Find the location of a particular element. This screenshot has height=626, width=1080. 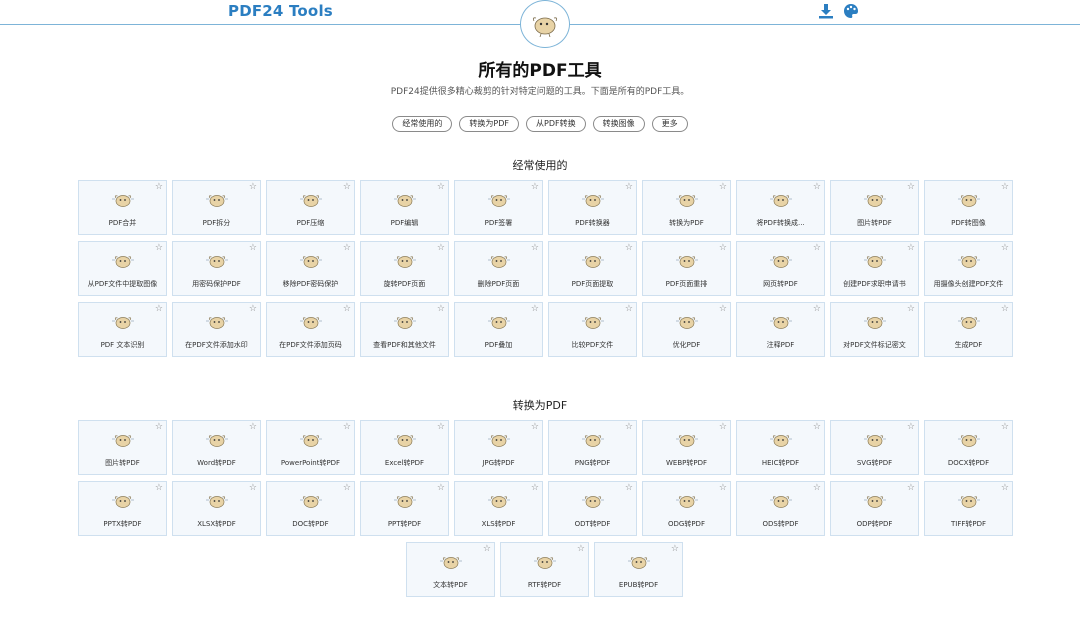

tool-card: ☆ 从PDF文件中提取图像 is located at coordinates (122, 268).